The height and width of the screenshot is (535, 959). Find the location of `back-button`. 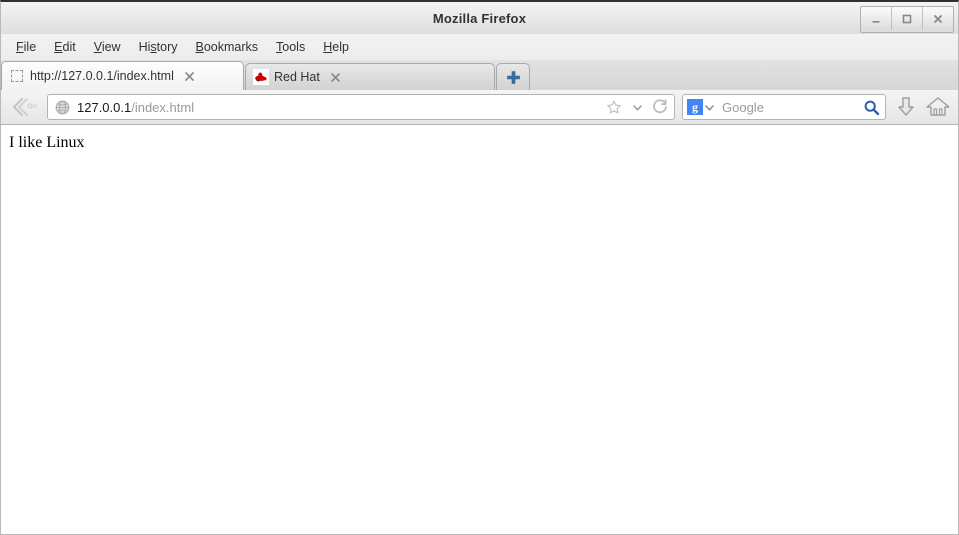

back-button is located at coordinates (24, 107).